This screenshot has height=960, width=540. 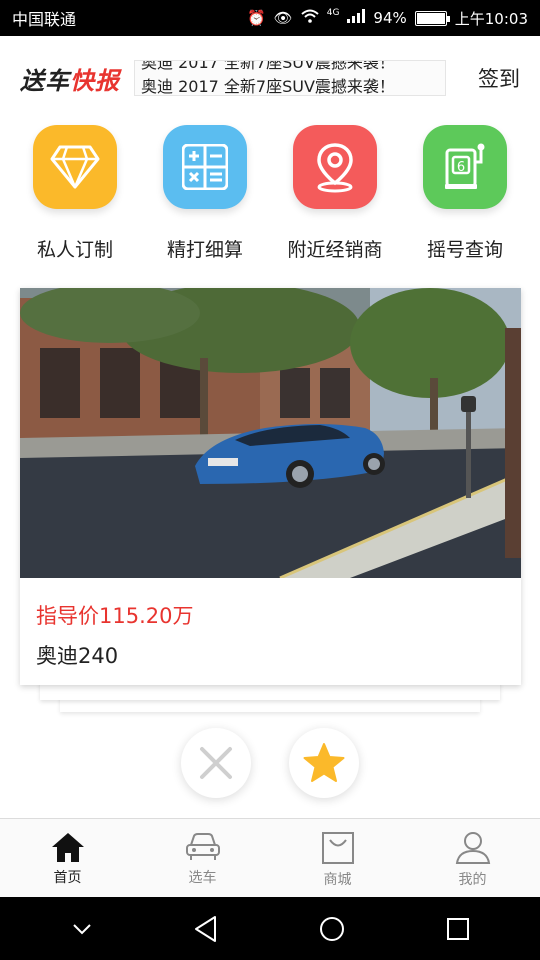 I want to click on car-name: 奥迪240, so click(x=77, y=656).